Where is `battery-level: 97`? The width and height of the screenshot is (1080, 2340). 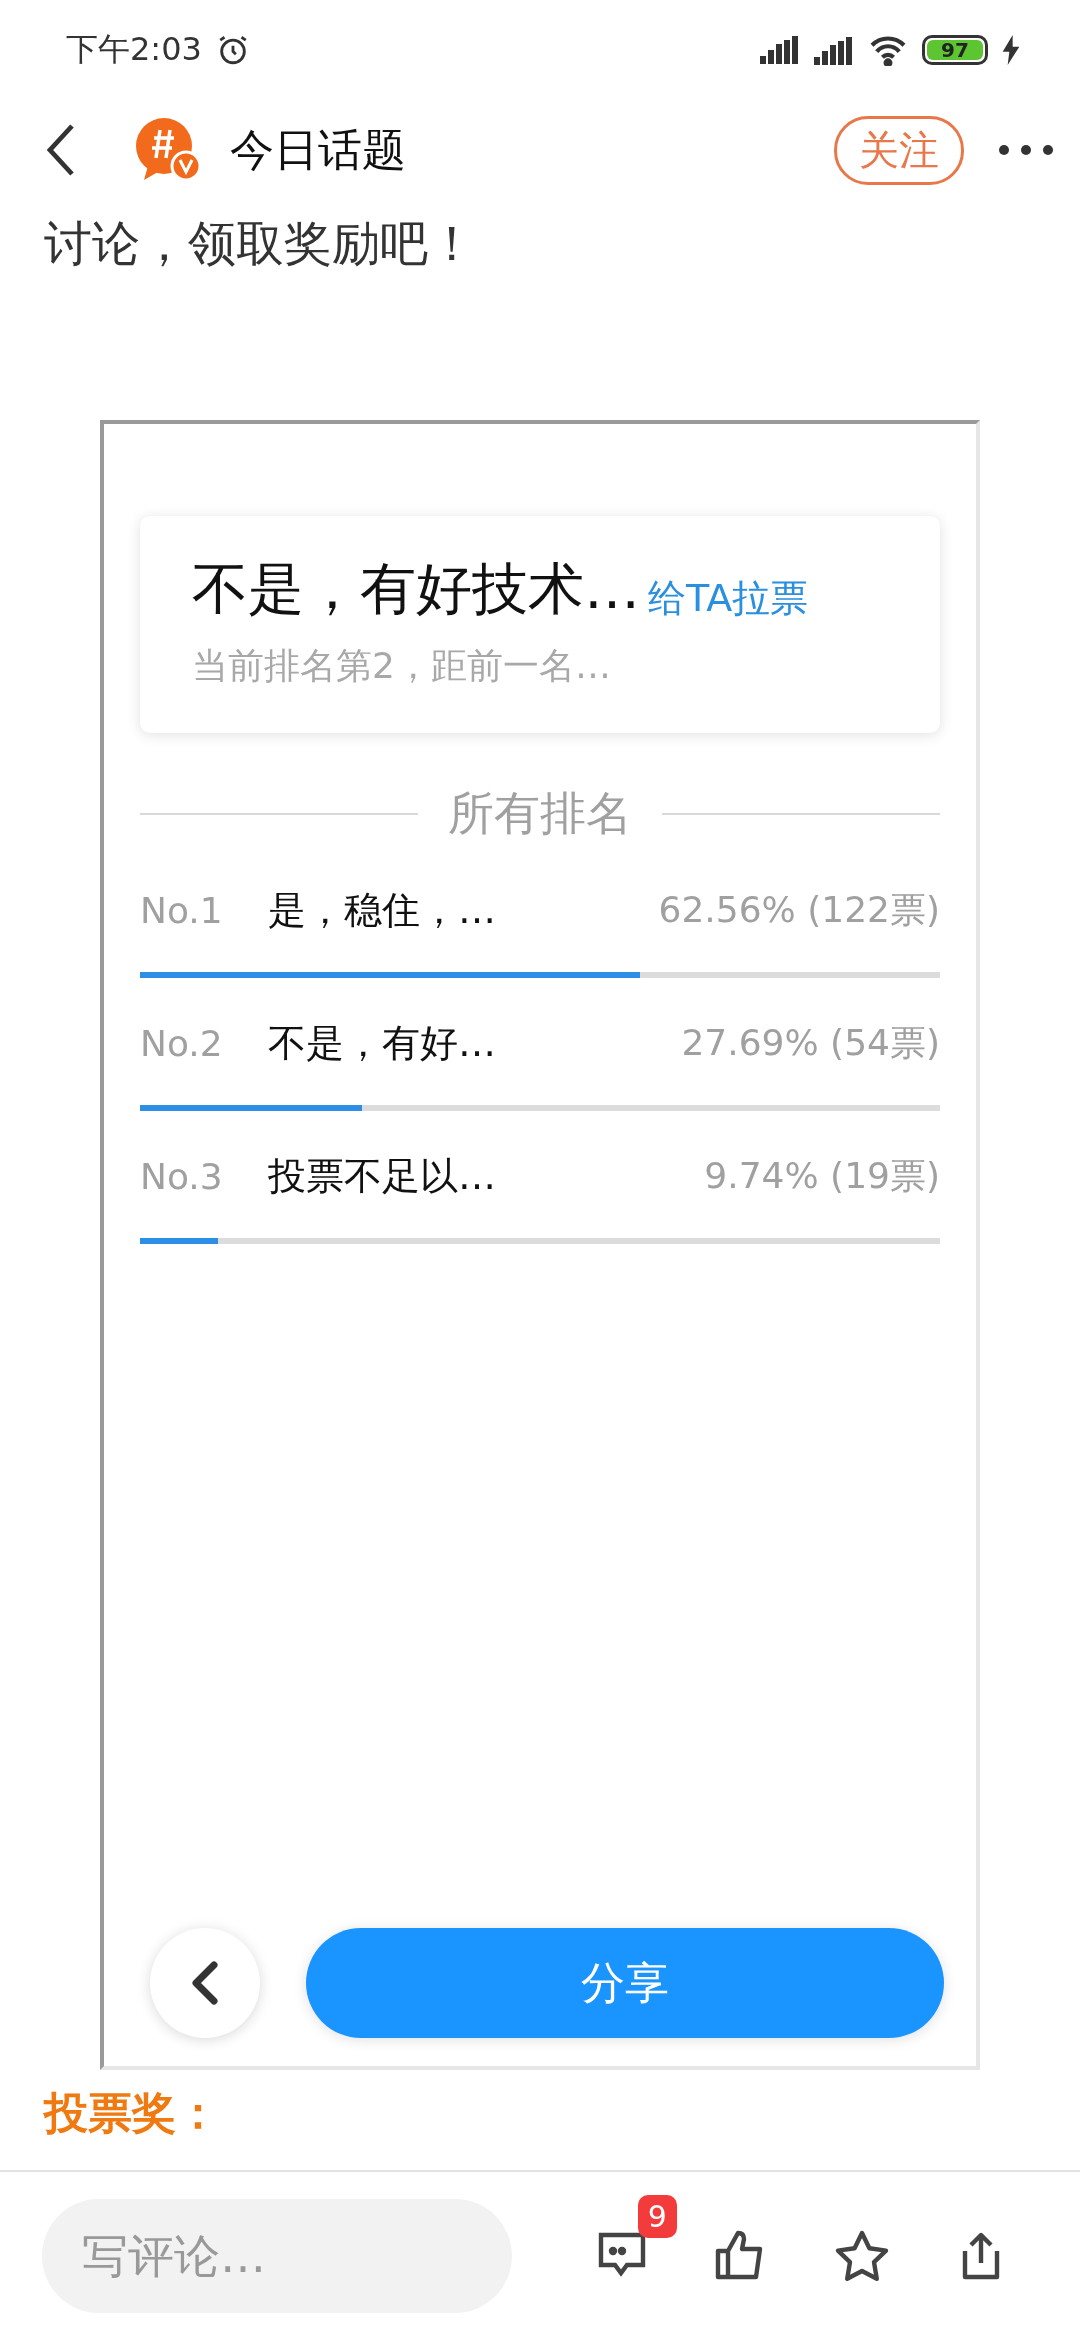 battery-level: 97 is located at coordinates (955, 50).